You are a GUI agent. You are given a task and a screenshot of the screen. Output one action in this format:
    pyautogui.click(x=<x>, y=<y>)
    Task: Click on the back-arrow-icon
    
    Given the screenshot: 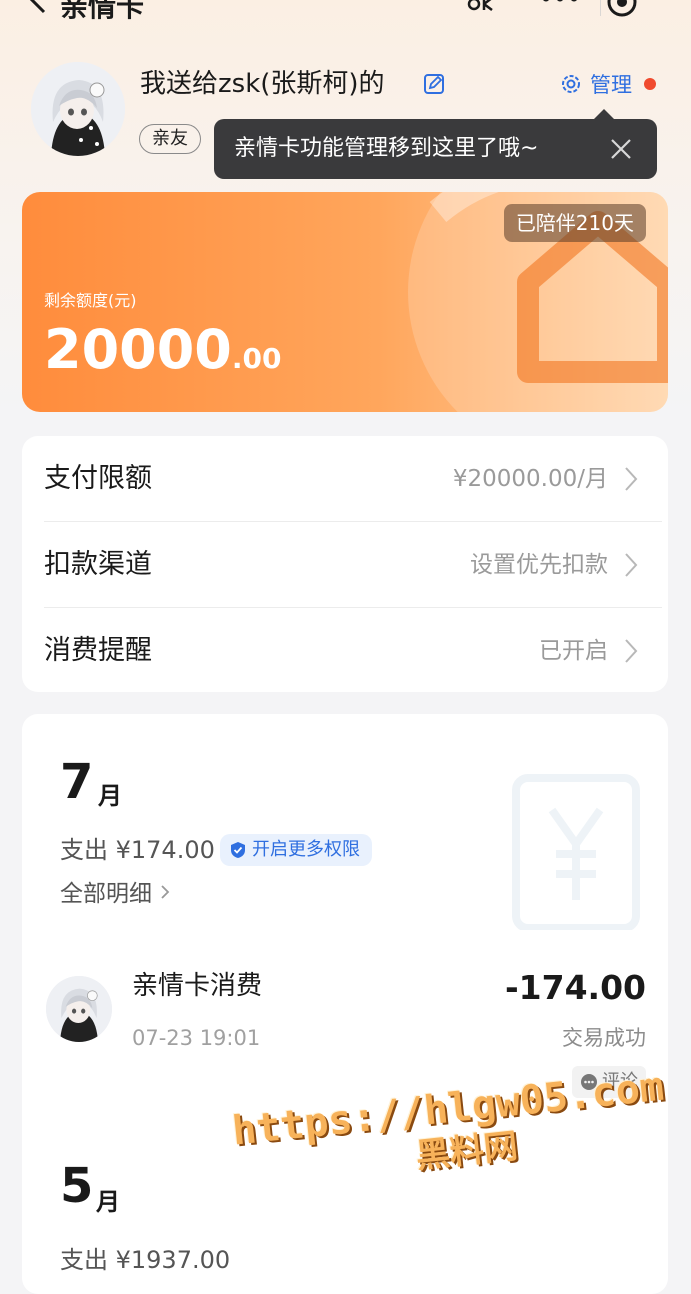 What is the action you would take?
    pyautogui.click(x=38, y=7)
    